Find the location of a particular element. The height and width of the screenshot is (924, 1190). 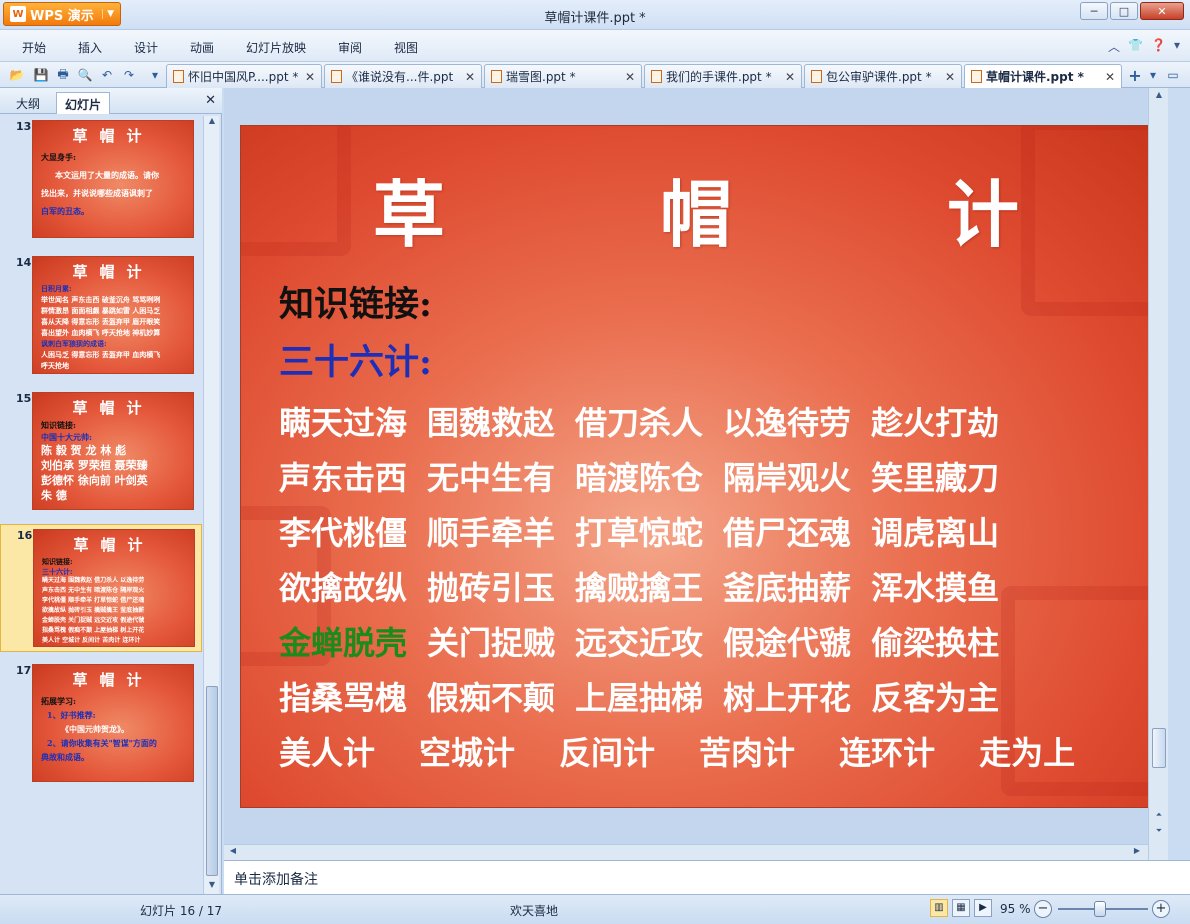

thumb-line: 群情激昂 面面相觑 暴跳如雷 人困马乏 is located at coordinates (101, 310).